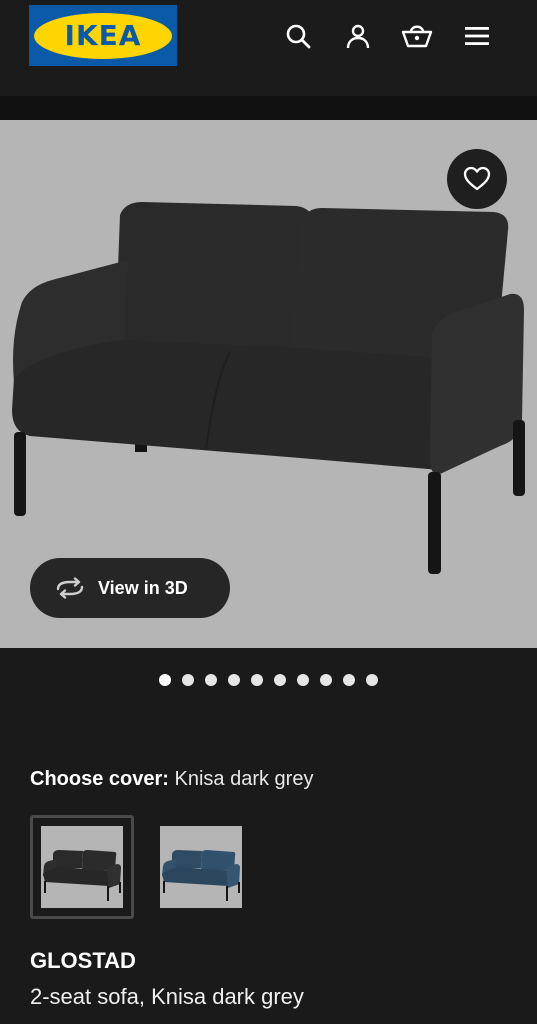 This screenshot has width=537, height=1024. What do you see at coordinates (358, 36) in the screenshot?
I see `account-icon` at bounding box center [358, 36].